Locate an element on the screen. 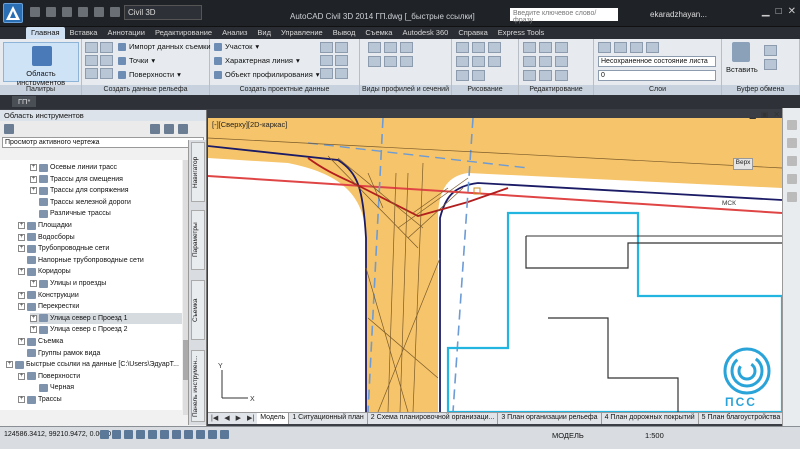 The image size is (800, 449). first-tab-icon: |◀ is located at coordinates (214, 418).